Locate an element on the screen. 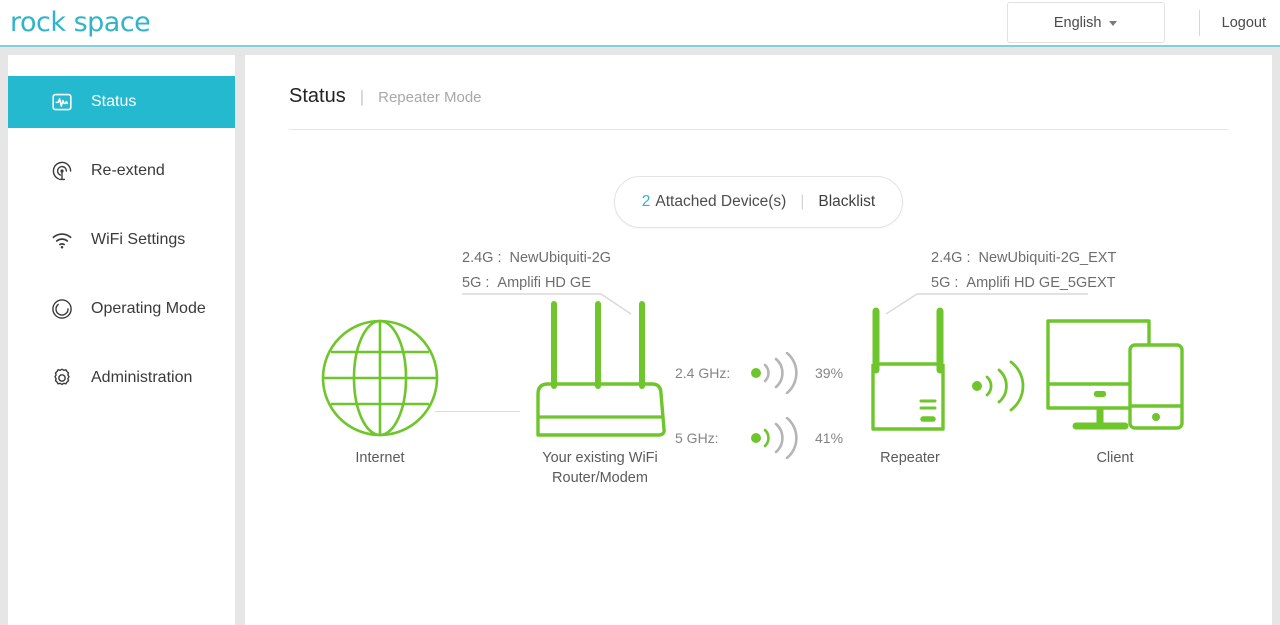 The height and width of the screenshot is (625, 1280). signal-strength-icon-client-link is located at coordinates (998, 386).